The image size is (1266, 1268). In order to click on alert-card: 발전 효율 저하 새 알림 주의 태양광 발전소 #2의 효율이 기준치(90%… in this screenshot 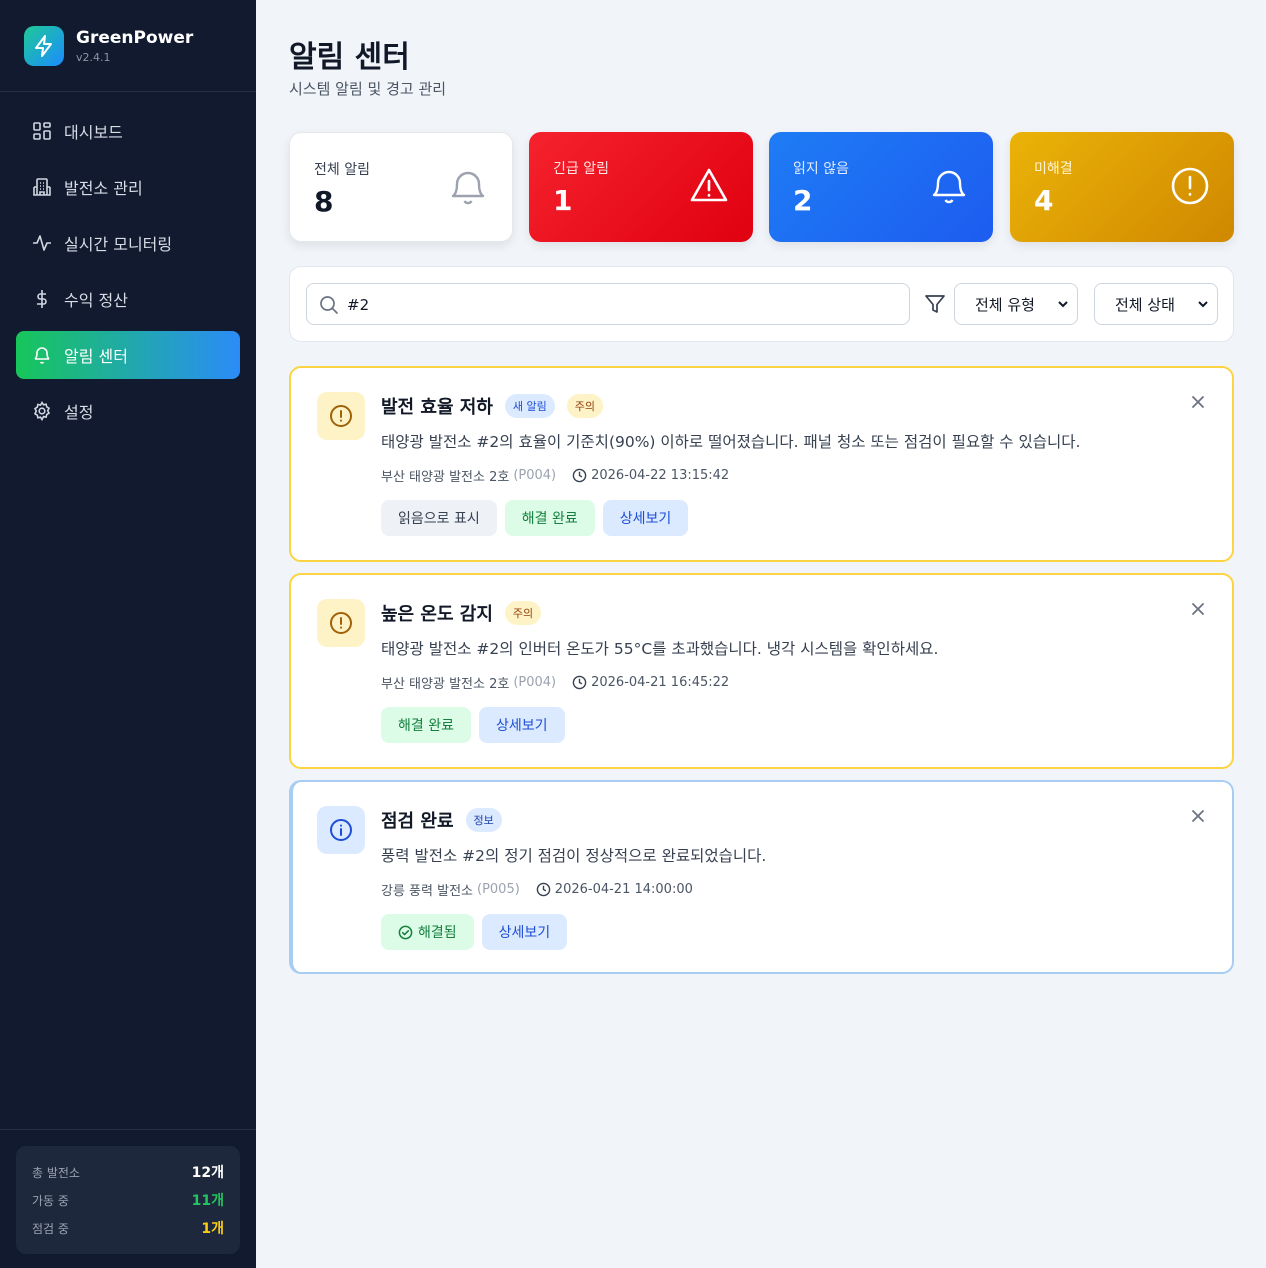, I will do `click(761, 464)`.